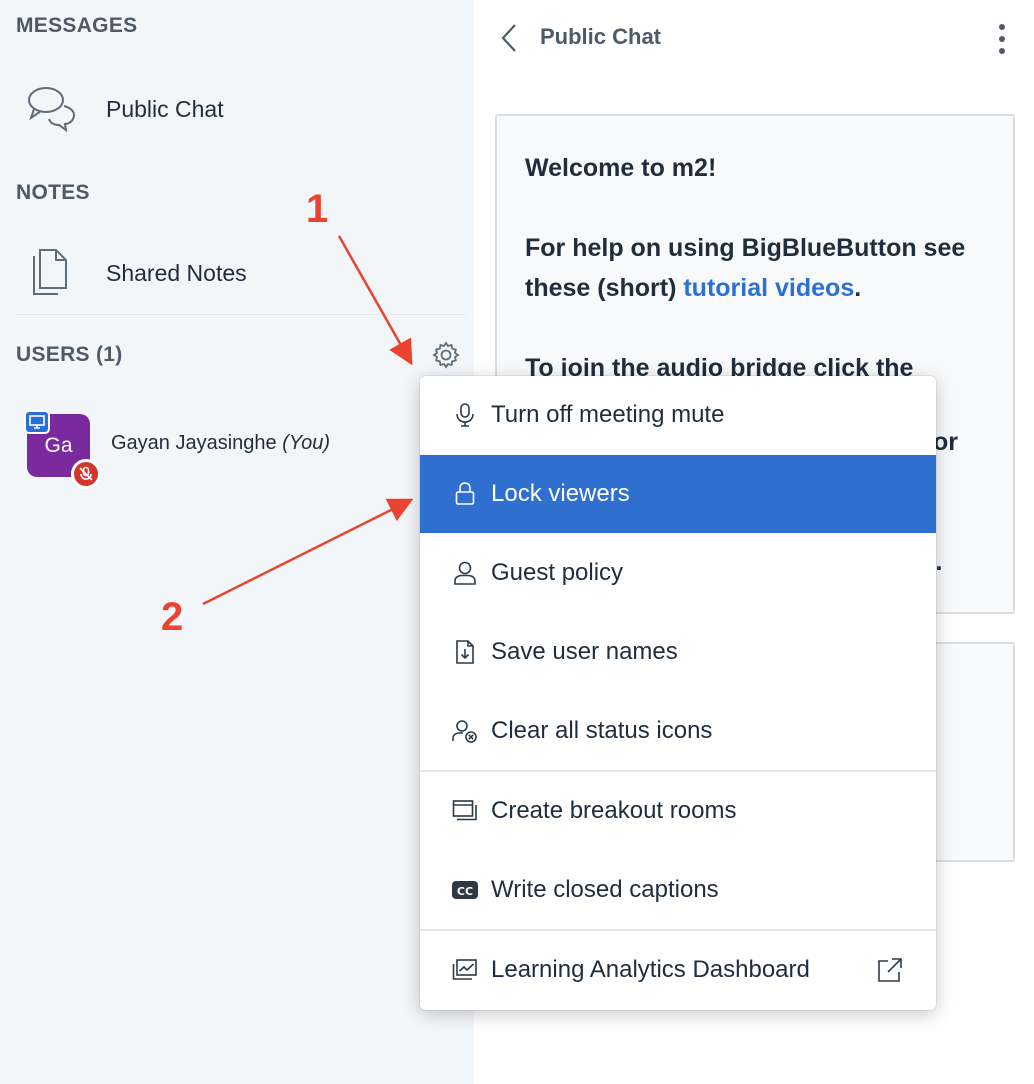 The height and width of the screenshot is (1084, 1034). Describe the element at coordinates (510, 38) in the screenshot. I see `back-chevron-icon` at that location.